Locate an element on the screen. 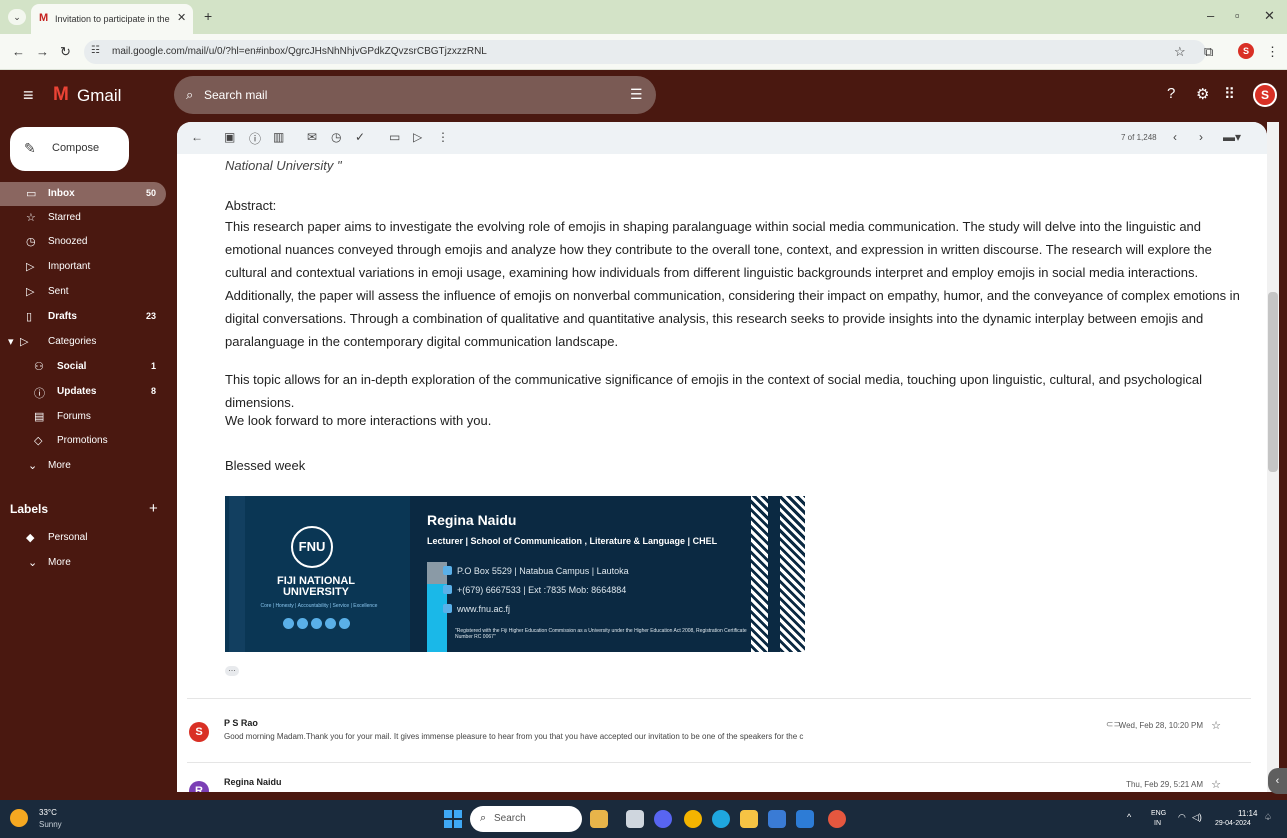  older-chevron-icon: › is located at coordinates (1201, 137).